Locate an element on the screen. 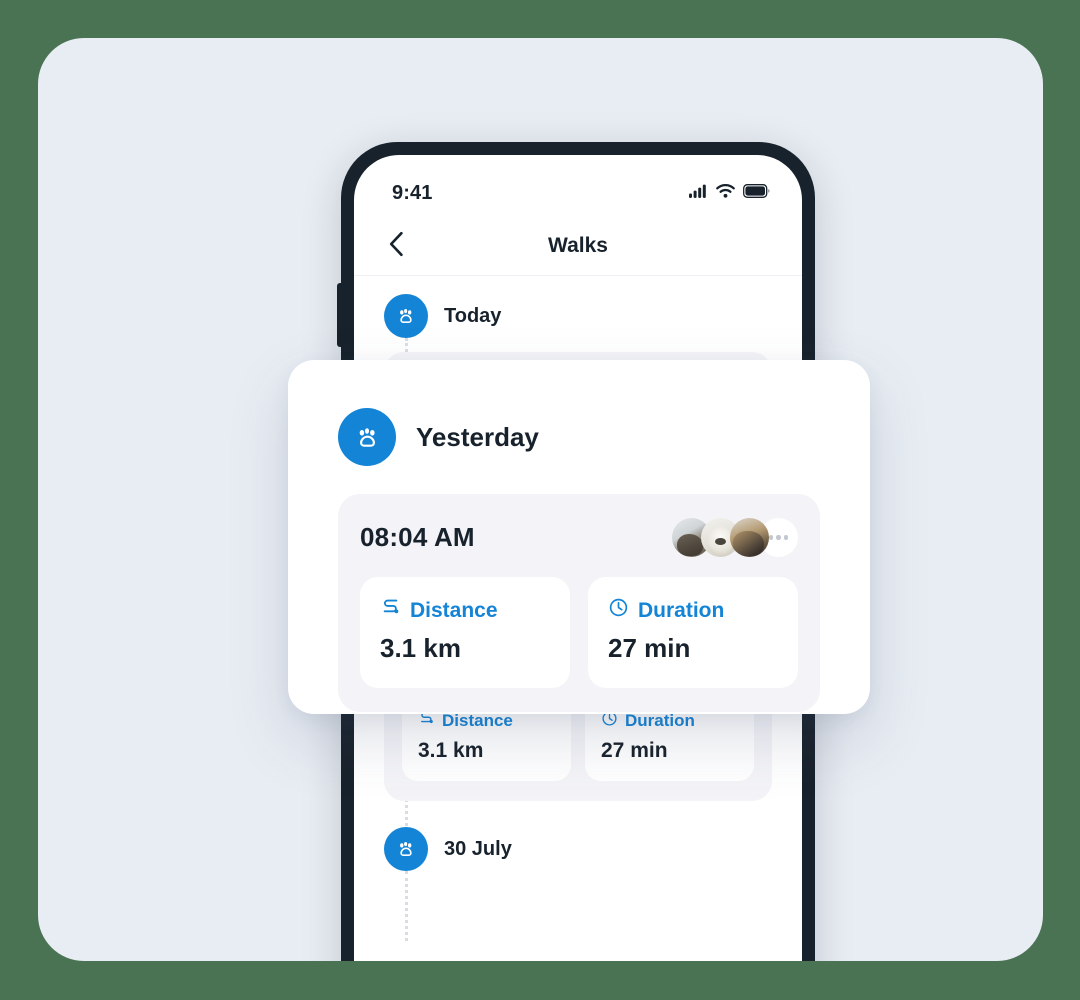  battery-icon is located at coordinates (756, 193).